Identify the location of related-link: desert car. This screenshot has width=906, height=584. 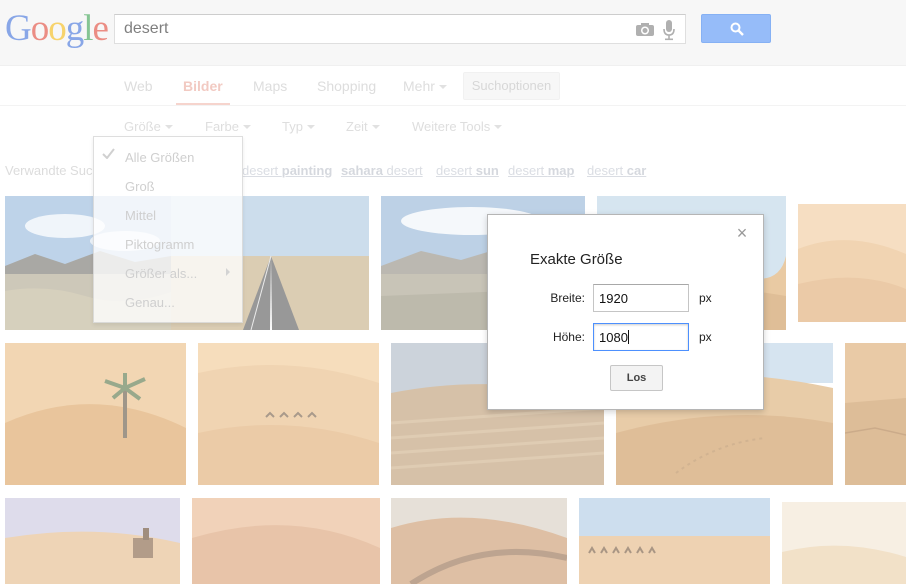
(616, 170).